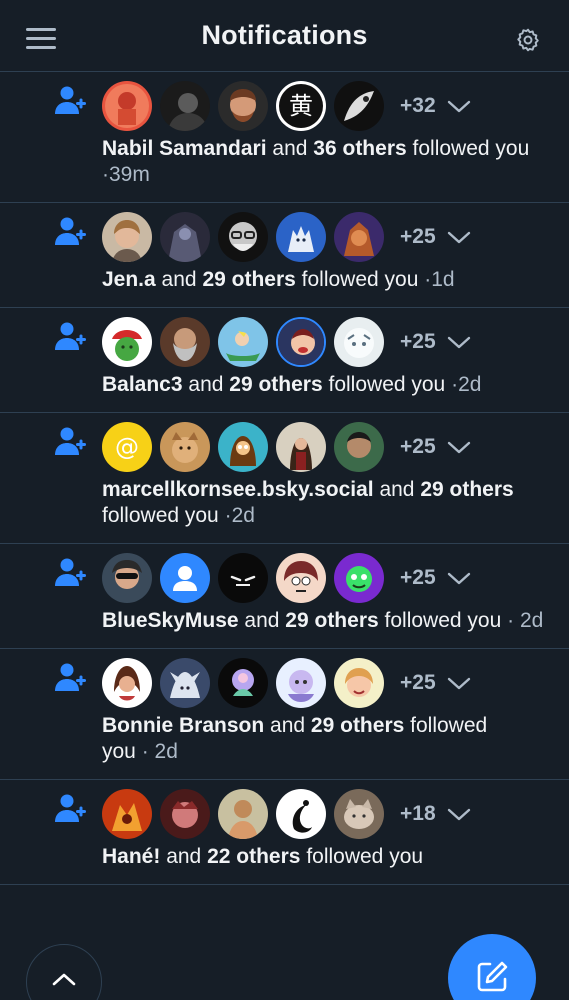 The width and height of the screenshot is (569, 1000). What do you see at coordinates (238, 489) in the screenshot?
I see `user-name: marcellkornsee.bsky.social` at bounding box center [238, 489].